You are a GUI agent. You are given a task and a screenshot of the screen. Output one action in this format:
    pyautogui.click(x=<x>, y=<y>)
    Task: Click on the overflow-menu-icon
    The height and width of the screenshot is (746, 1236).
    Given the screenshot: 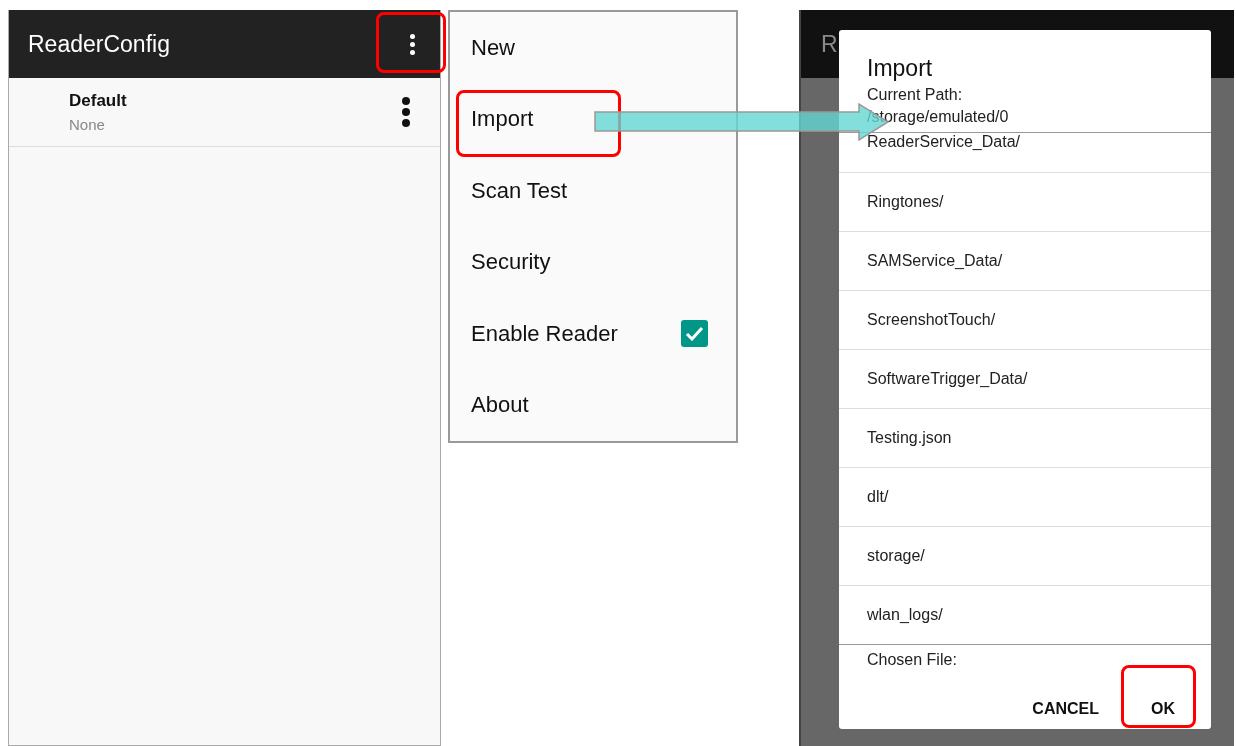 What is the action you would take?
    pyautogui.click(x=412, y=44)
    